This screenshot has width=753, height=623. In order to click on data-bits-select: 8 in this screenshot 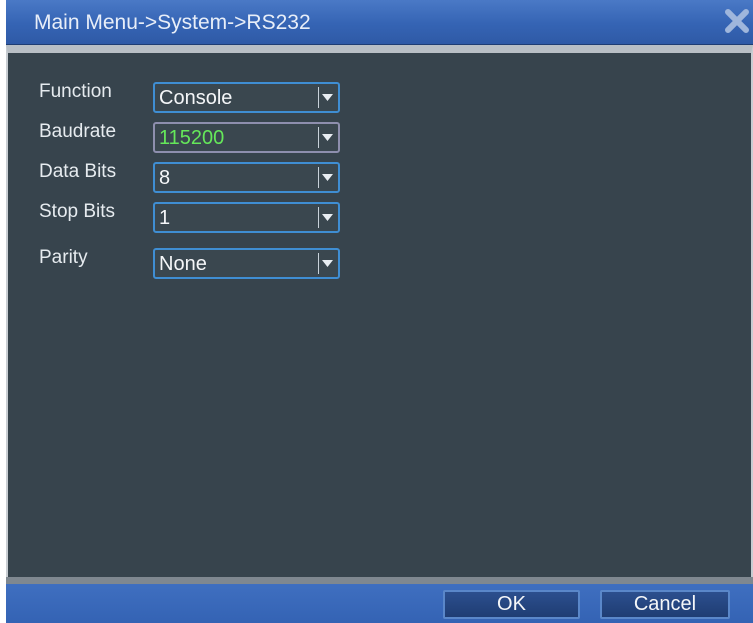, I will do `click(246, 177)`.